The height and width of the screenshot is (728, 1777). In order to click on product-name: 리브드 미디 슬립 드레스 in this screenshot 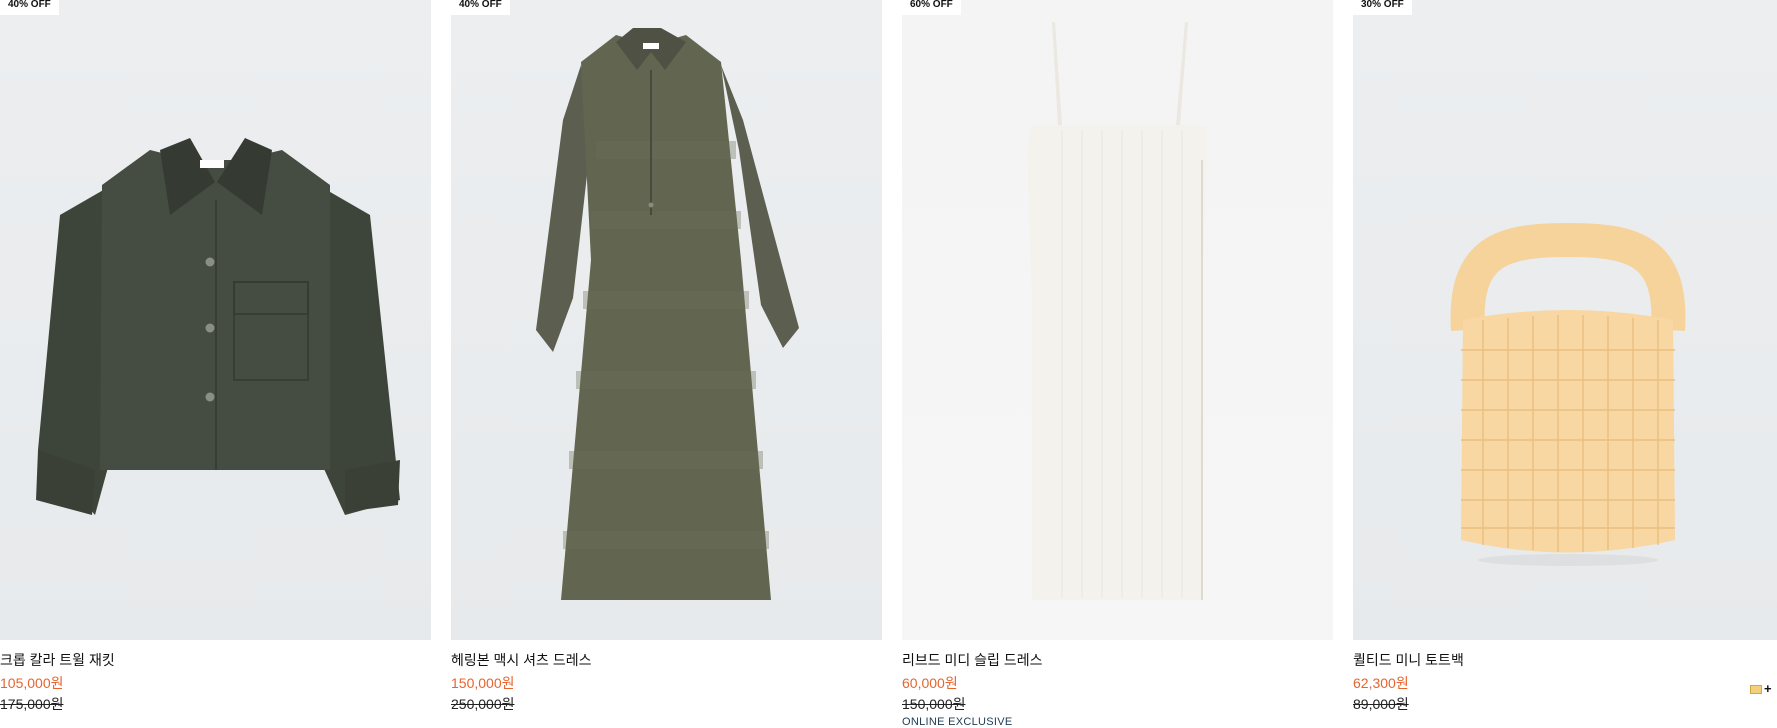, I will do `click(972, 660)`.